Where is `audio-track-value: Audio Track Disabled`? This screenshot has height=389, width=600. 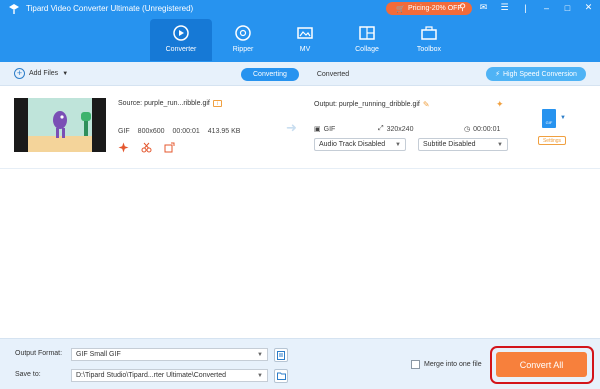 audio-track-value: Audio Track Disabled is located at coordinates (352, 144).